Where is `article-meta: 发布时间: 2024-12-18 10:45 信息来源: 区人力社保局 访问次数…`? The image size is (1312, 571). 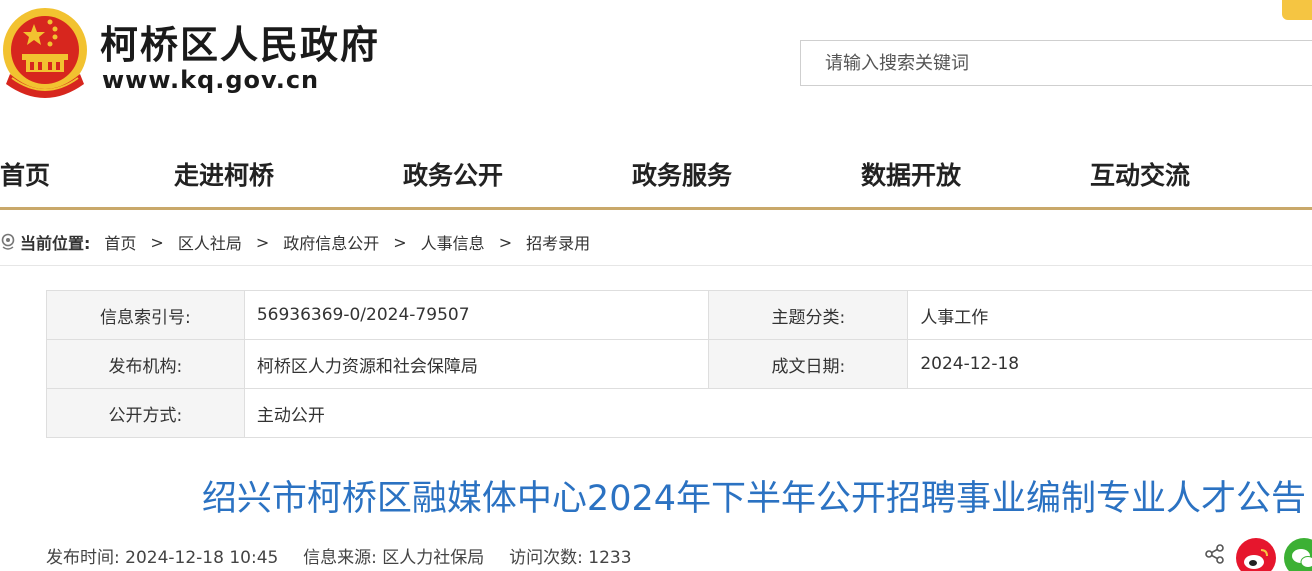
article-meta: 发布时间: 2024-12-18 10:45 信息来源: 区人力社保局 访问次数… is located at coordinates (339, 555).